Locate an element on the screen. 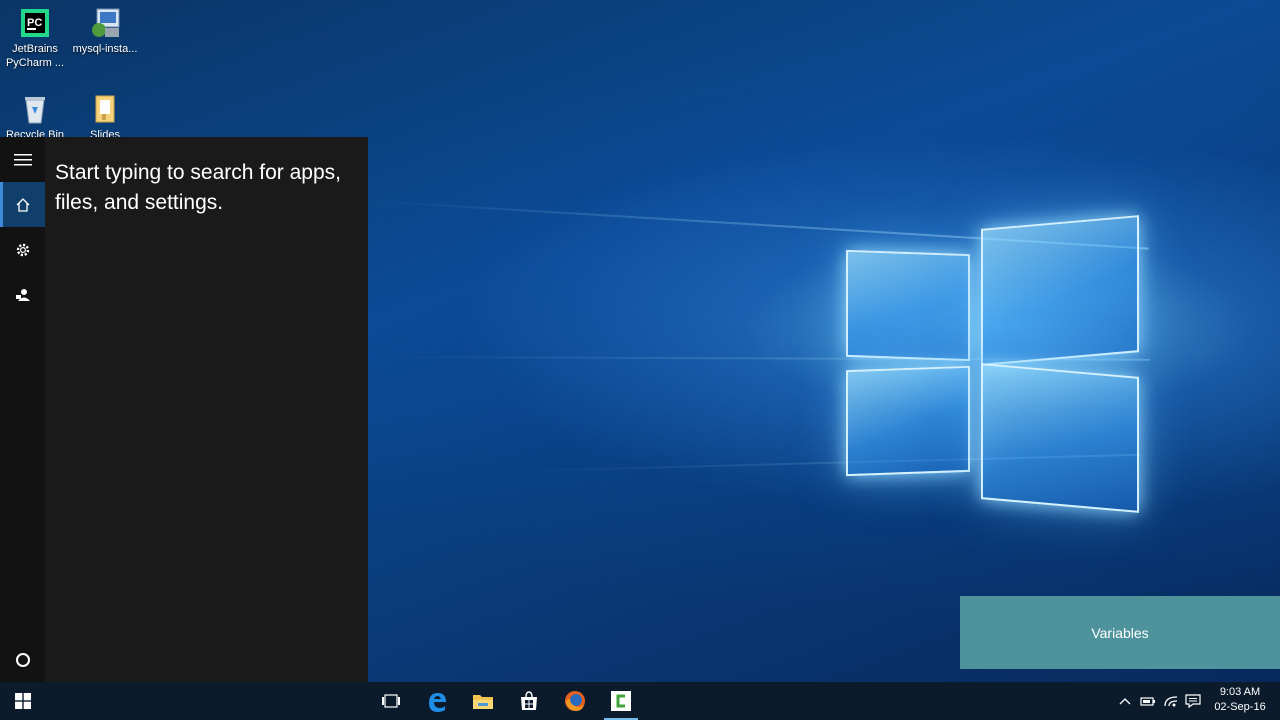 The image size is (1280, 720). chevron-up-icon is located at coordinates (1125, 701).